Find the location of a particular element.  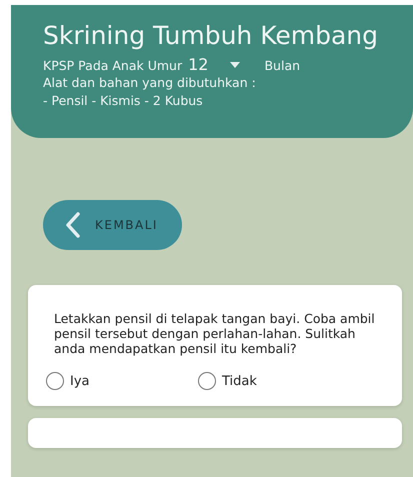

page-title: Skrining Tumbuh Kembang is located at coordinates (211, 36).